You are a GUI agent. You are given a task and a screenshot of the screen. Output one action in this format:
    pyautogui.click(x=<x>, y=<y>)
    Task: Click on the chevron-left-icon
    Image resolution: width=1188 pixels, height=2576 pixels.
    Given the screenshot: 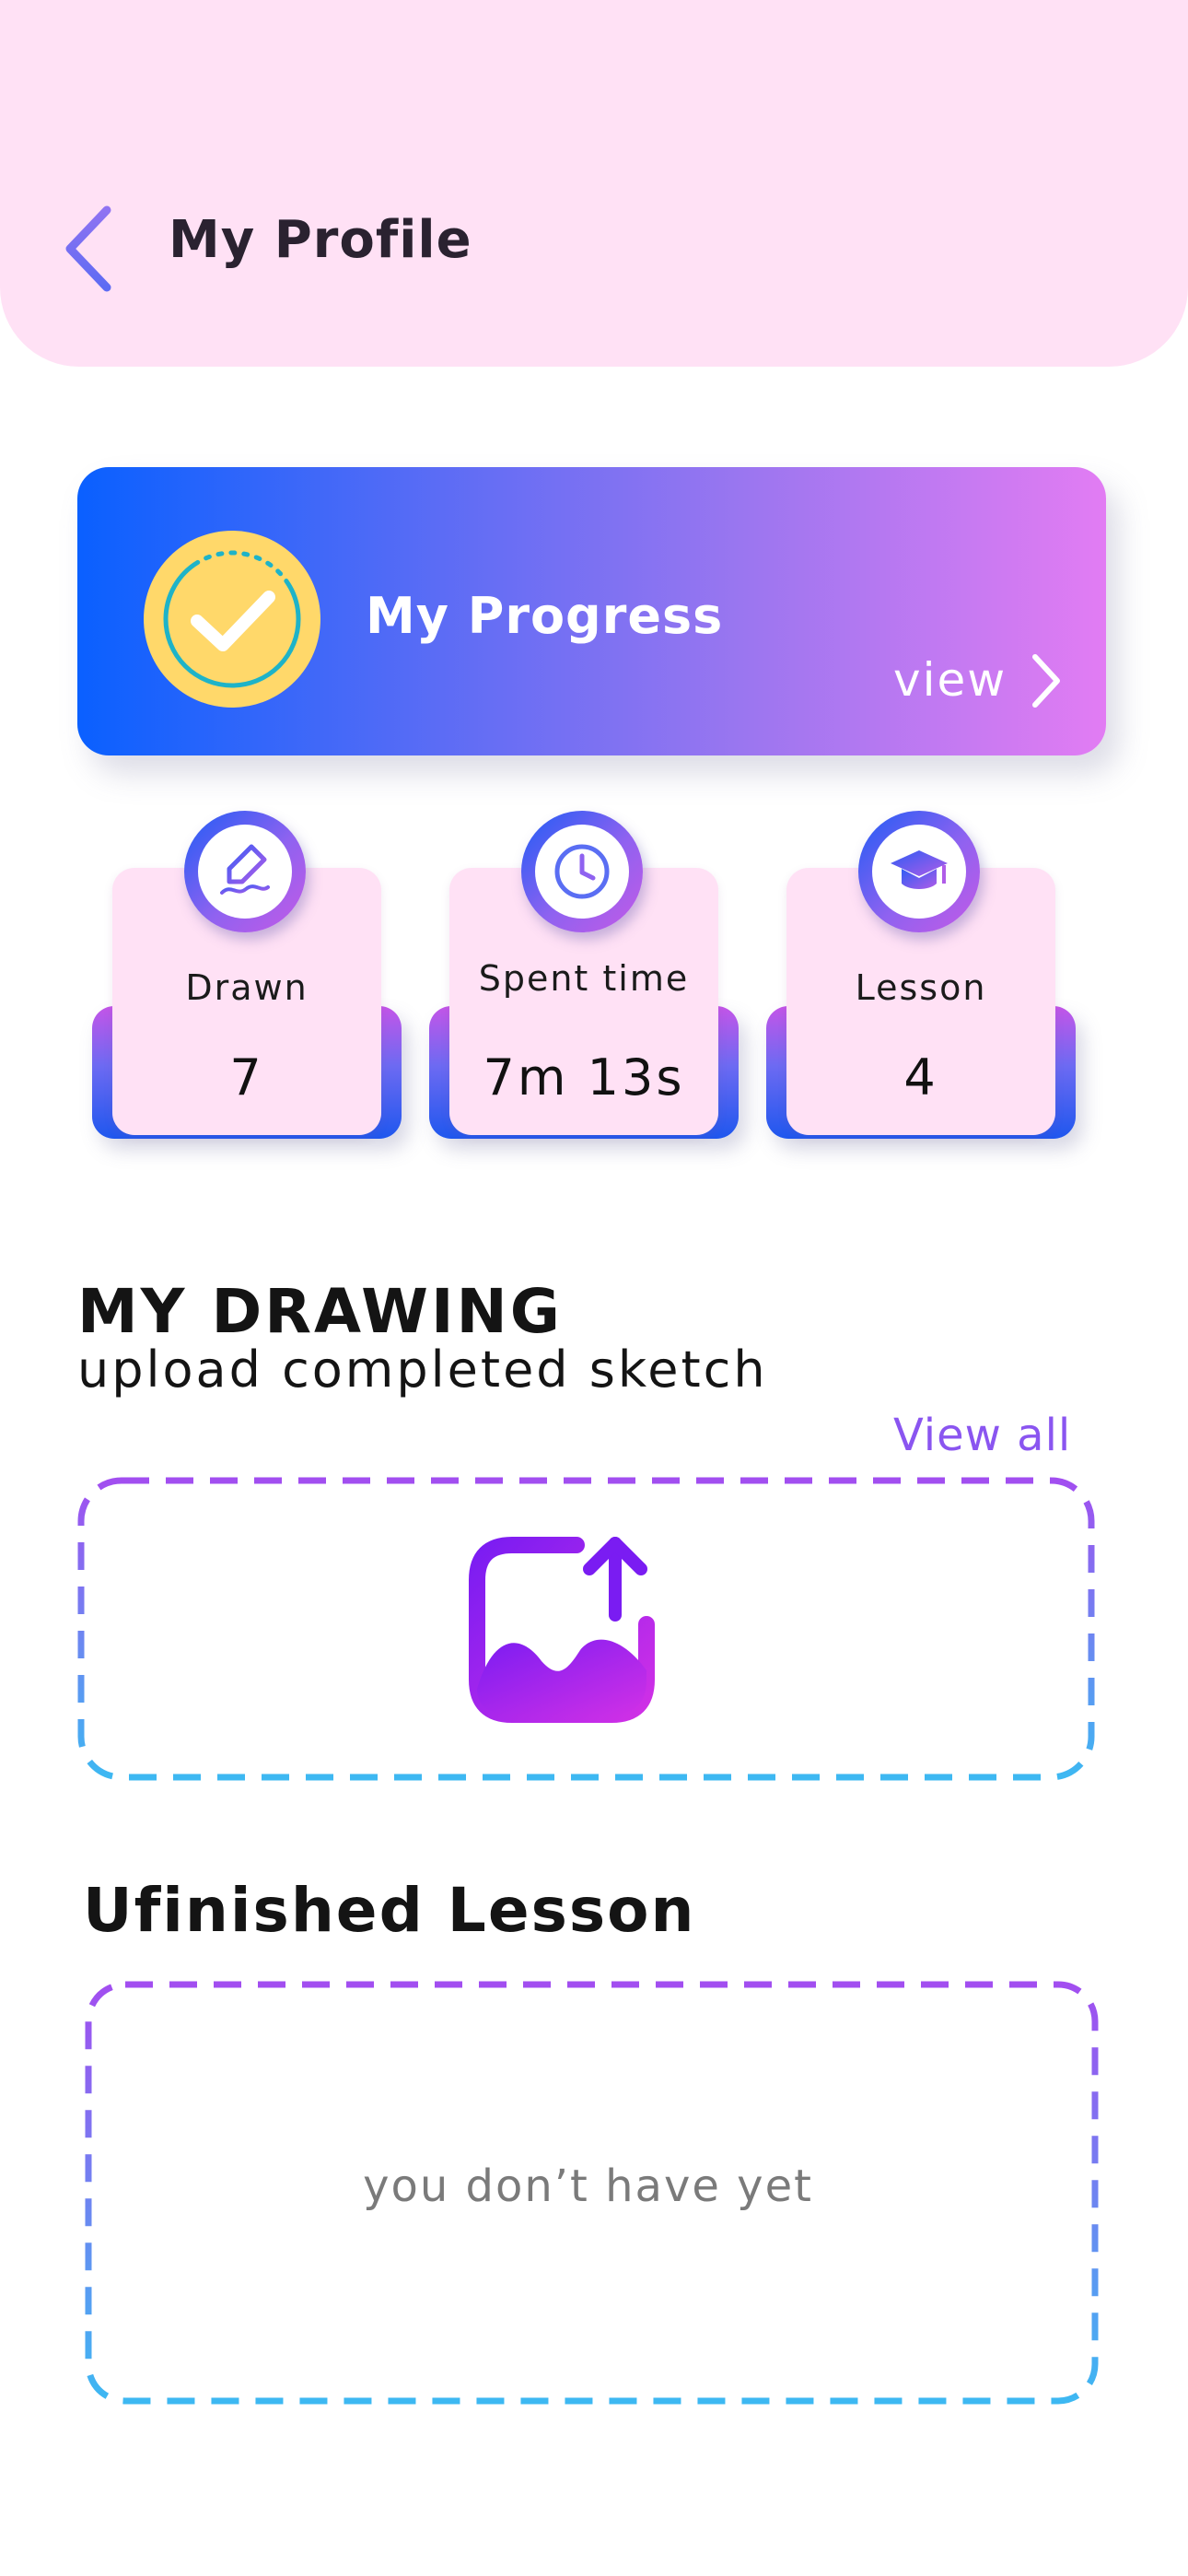 What is the action you would take?
    pyautogui.click(x=88, y=248)
    